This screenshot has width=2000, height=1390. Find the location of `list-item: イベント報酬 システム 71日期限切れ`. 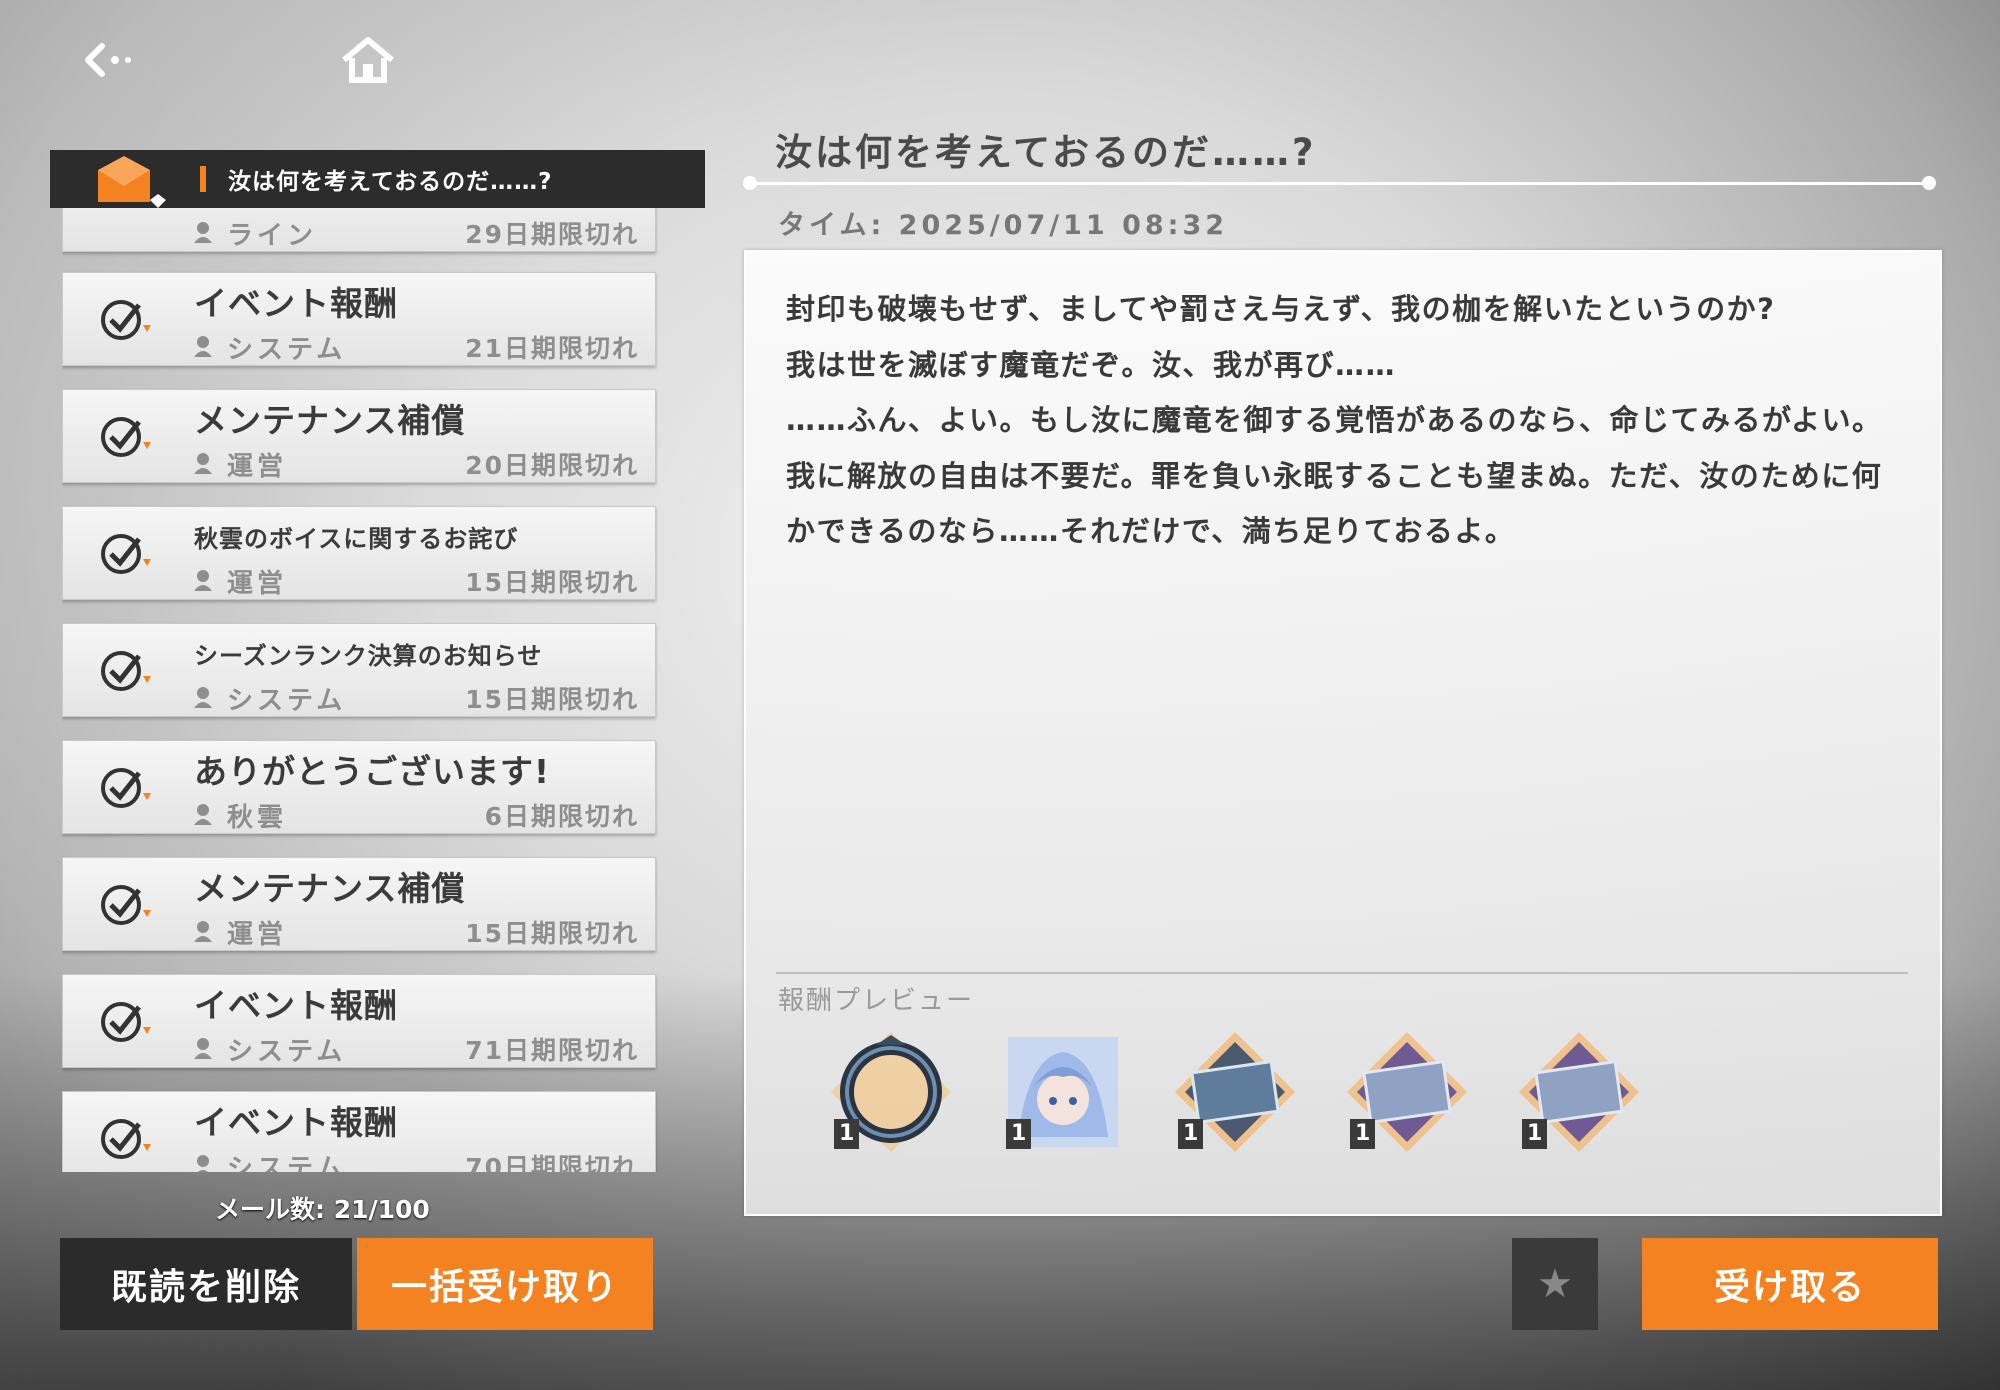

list-item: イベント報酬 システム 71日期限切れ is located at coordinates (359, 1021).